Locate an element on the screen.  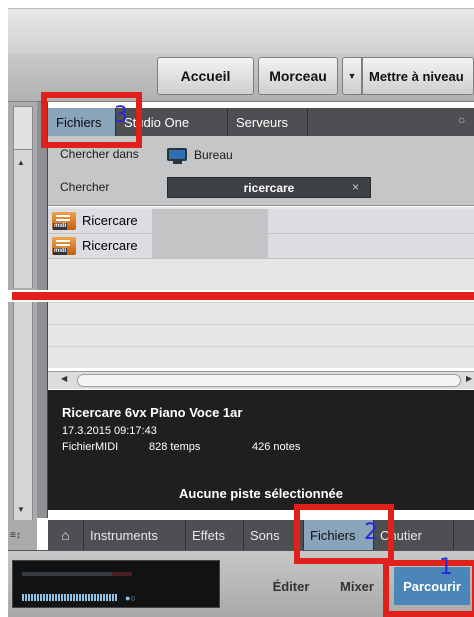
meter-bar-peak is located at coordinates (122, 574).